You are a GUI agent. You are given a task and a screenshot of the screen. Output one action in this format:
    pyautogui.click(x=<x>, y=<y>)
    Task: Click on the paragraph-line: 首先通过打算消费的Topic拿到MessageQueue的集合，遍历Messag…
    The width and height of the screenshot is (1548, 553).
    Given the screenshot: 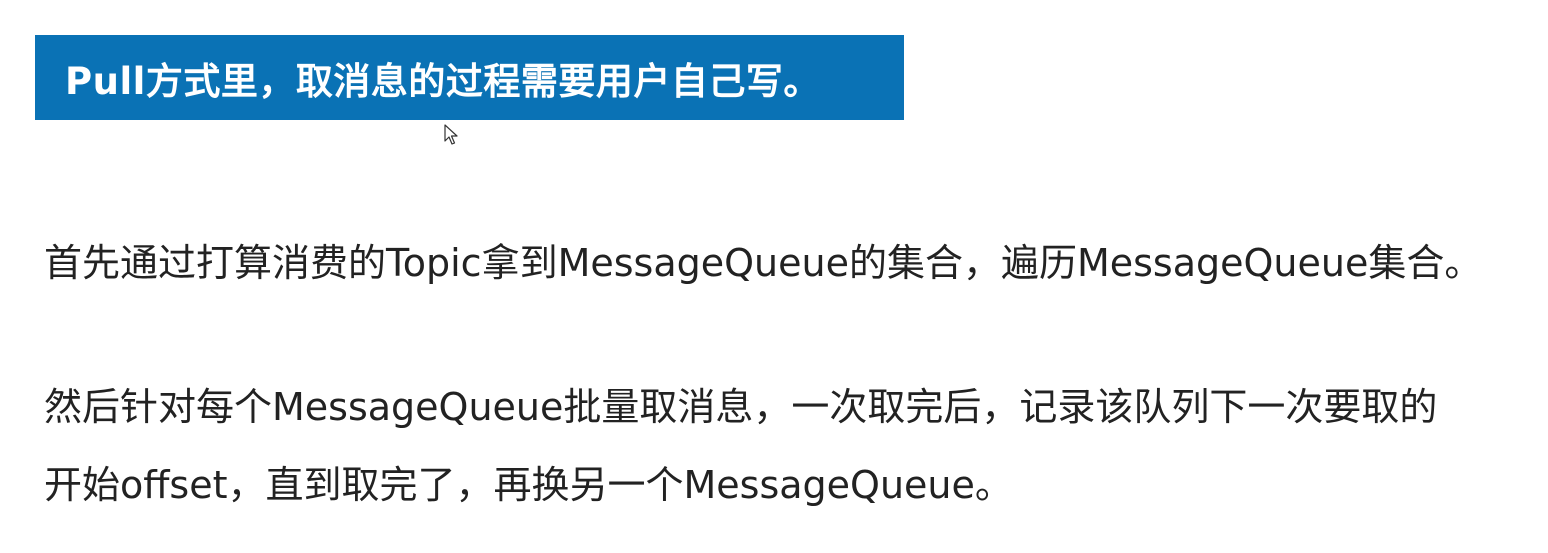 What is the action you would take?
    pyautogui.click(x=763, y=263)
    